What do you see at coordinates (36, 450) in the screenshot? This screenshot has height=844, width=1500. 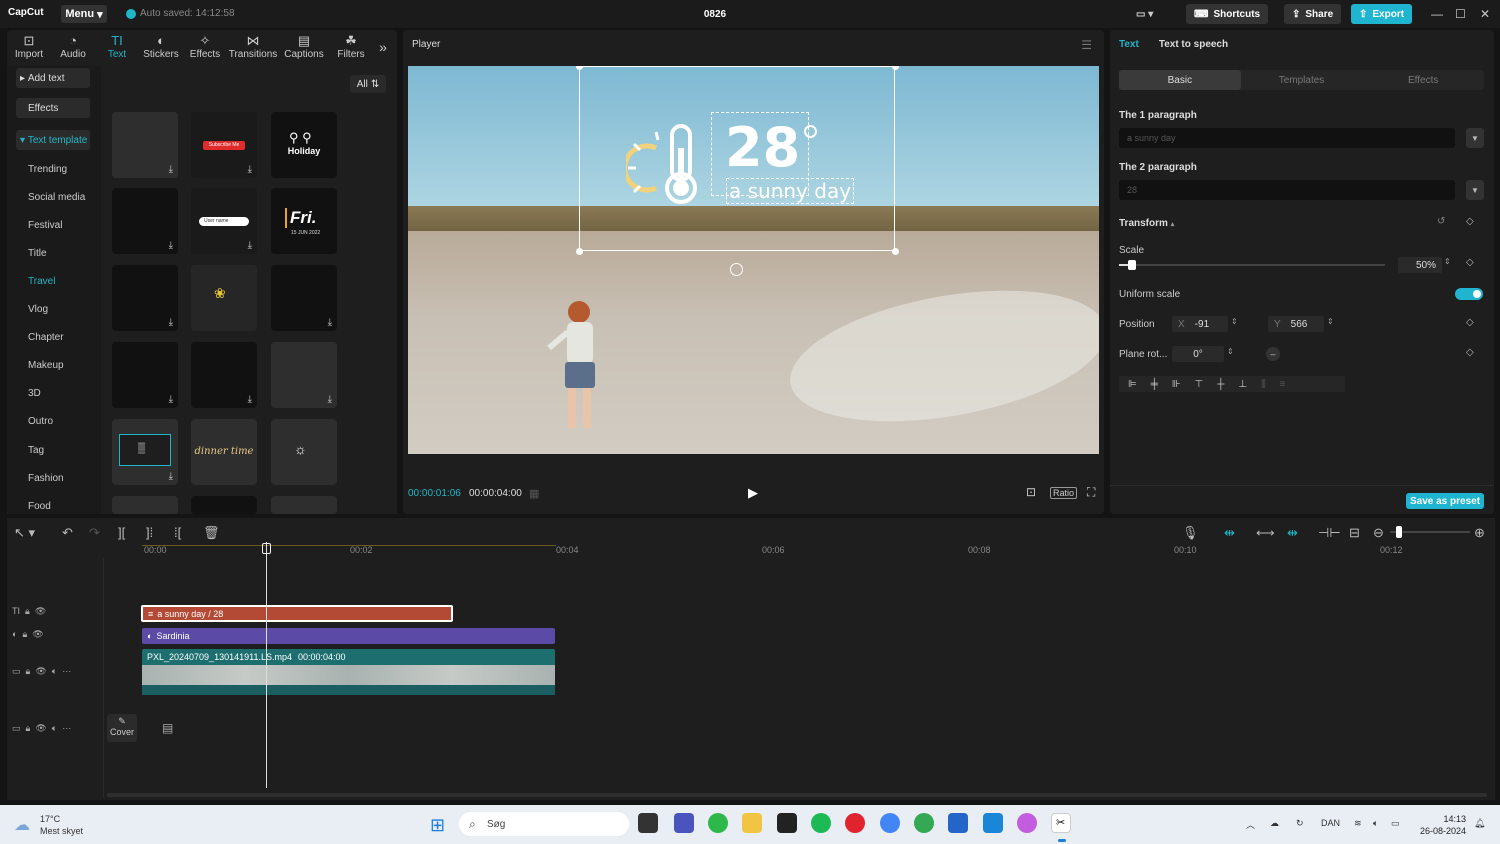 I see `category-tag: Tag` at bounding box center [36, 450].